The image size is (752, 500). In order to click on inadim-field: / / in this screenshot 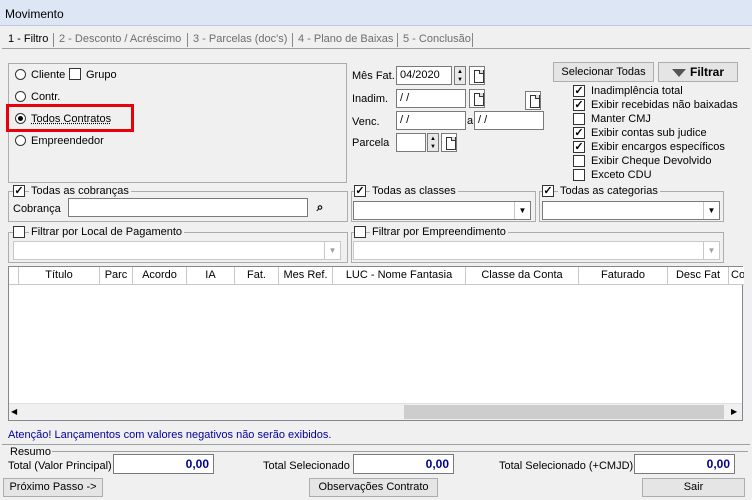, I will do `click(431, 98)`.